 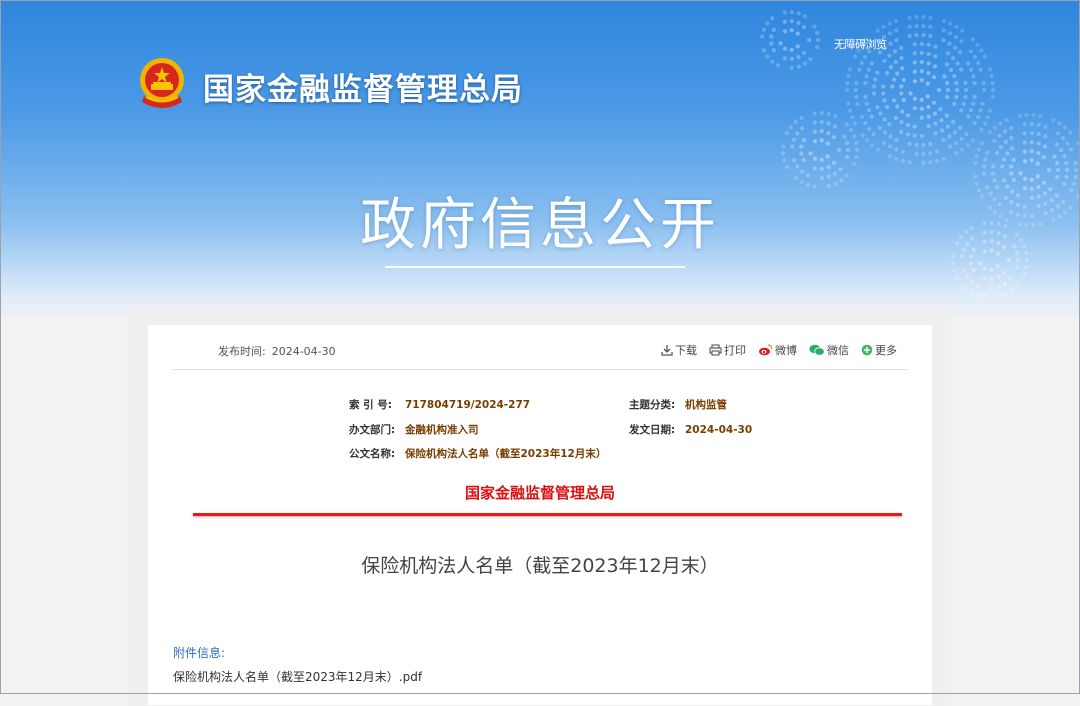 What do you see at coordinates (706, 405) in the screenshot?
I see `topic-category-value: 机构监管` at bounding box center [706, 405].